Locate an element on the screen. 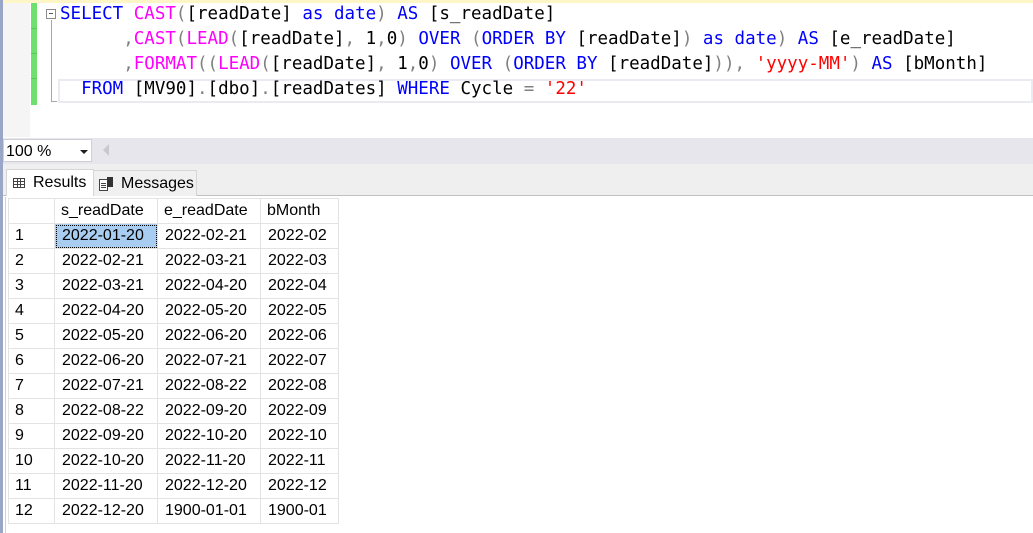  grid-cell: 2022-08 is located at coordinates (299, 386).